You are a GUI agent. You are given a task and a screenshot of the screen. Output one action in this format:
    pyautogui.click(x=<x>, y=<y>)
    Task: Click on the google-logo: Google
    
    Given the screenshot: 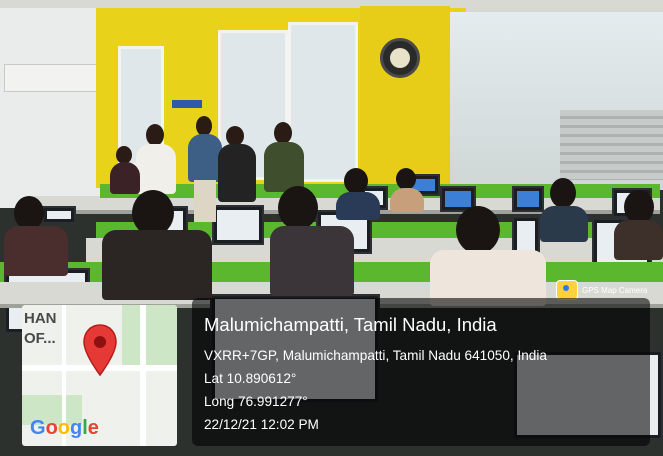 What is the action you would take?
    pyautogui.click(x=64, y=428)
    